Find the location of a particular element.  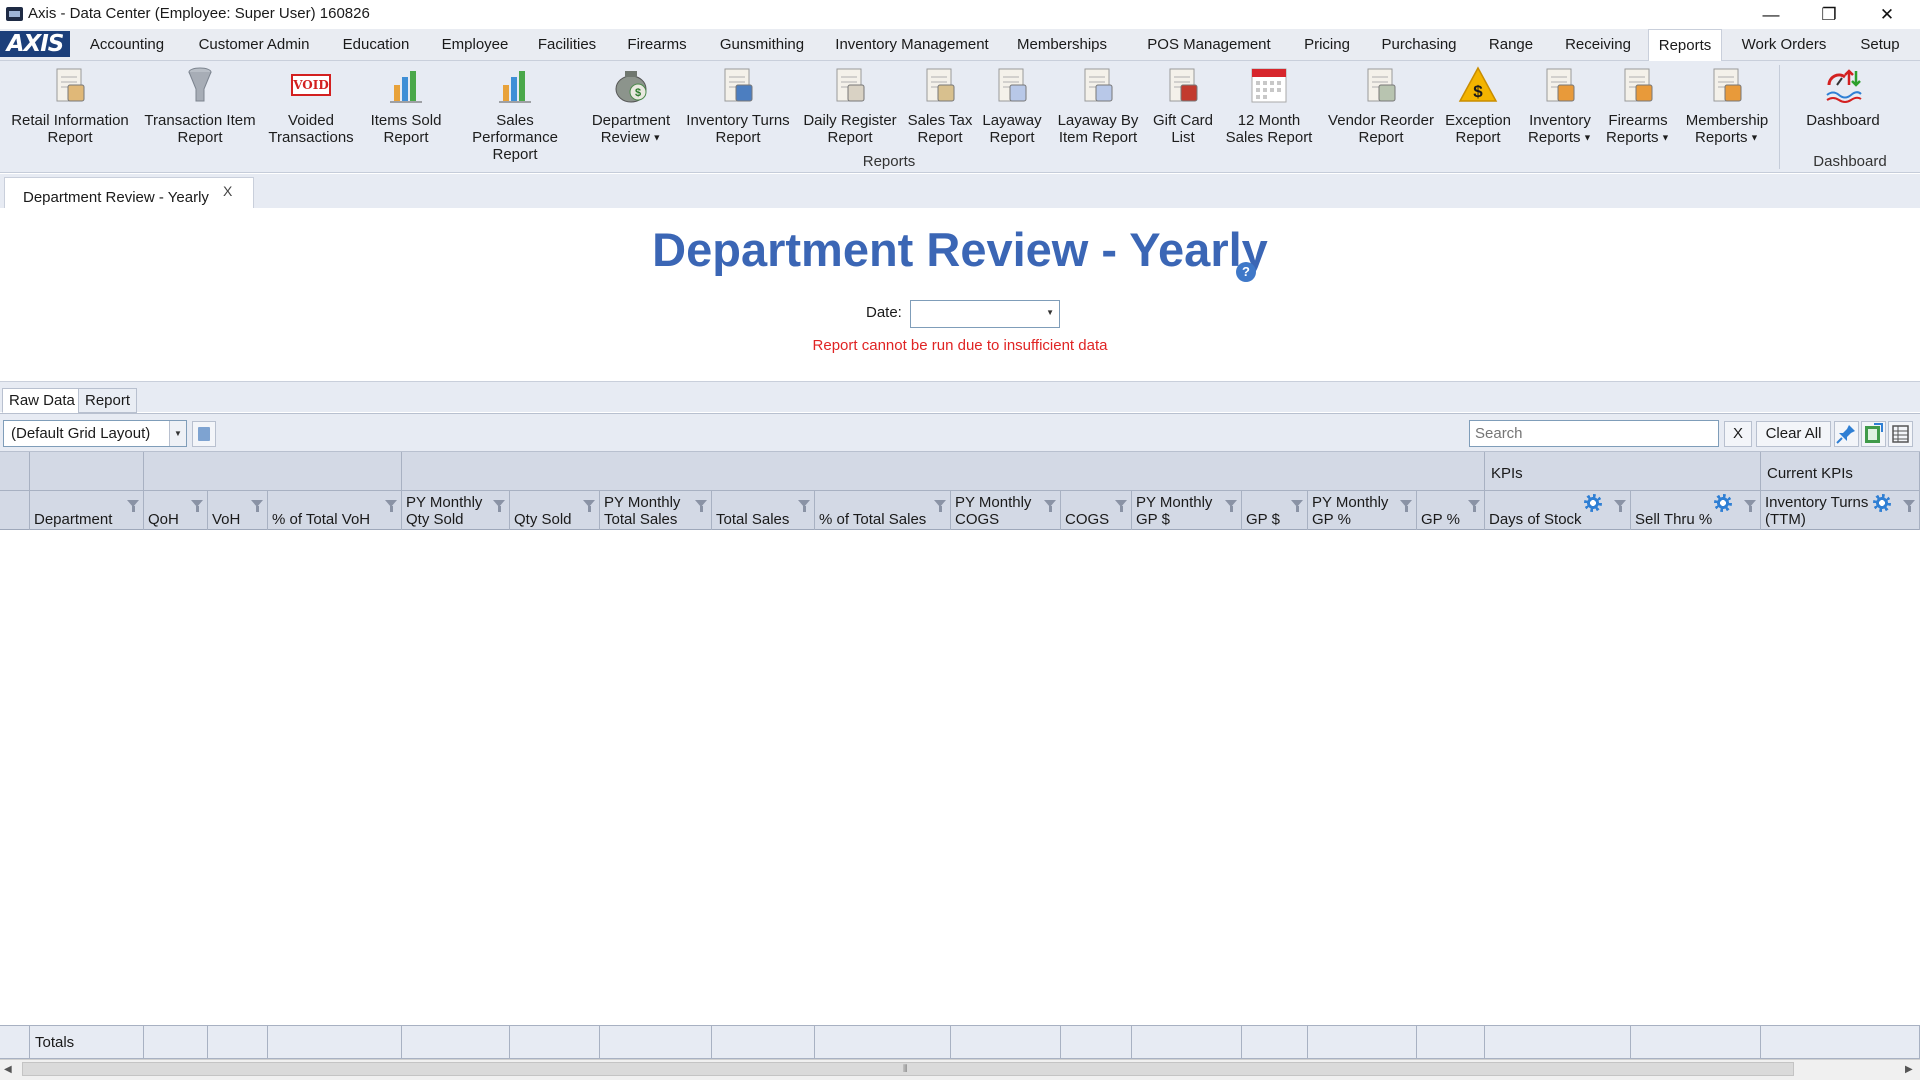

restore-button: ❐ is located at coordinates (1829, 14).